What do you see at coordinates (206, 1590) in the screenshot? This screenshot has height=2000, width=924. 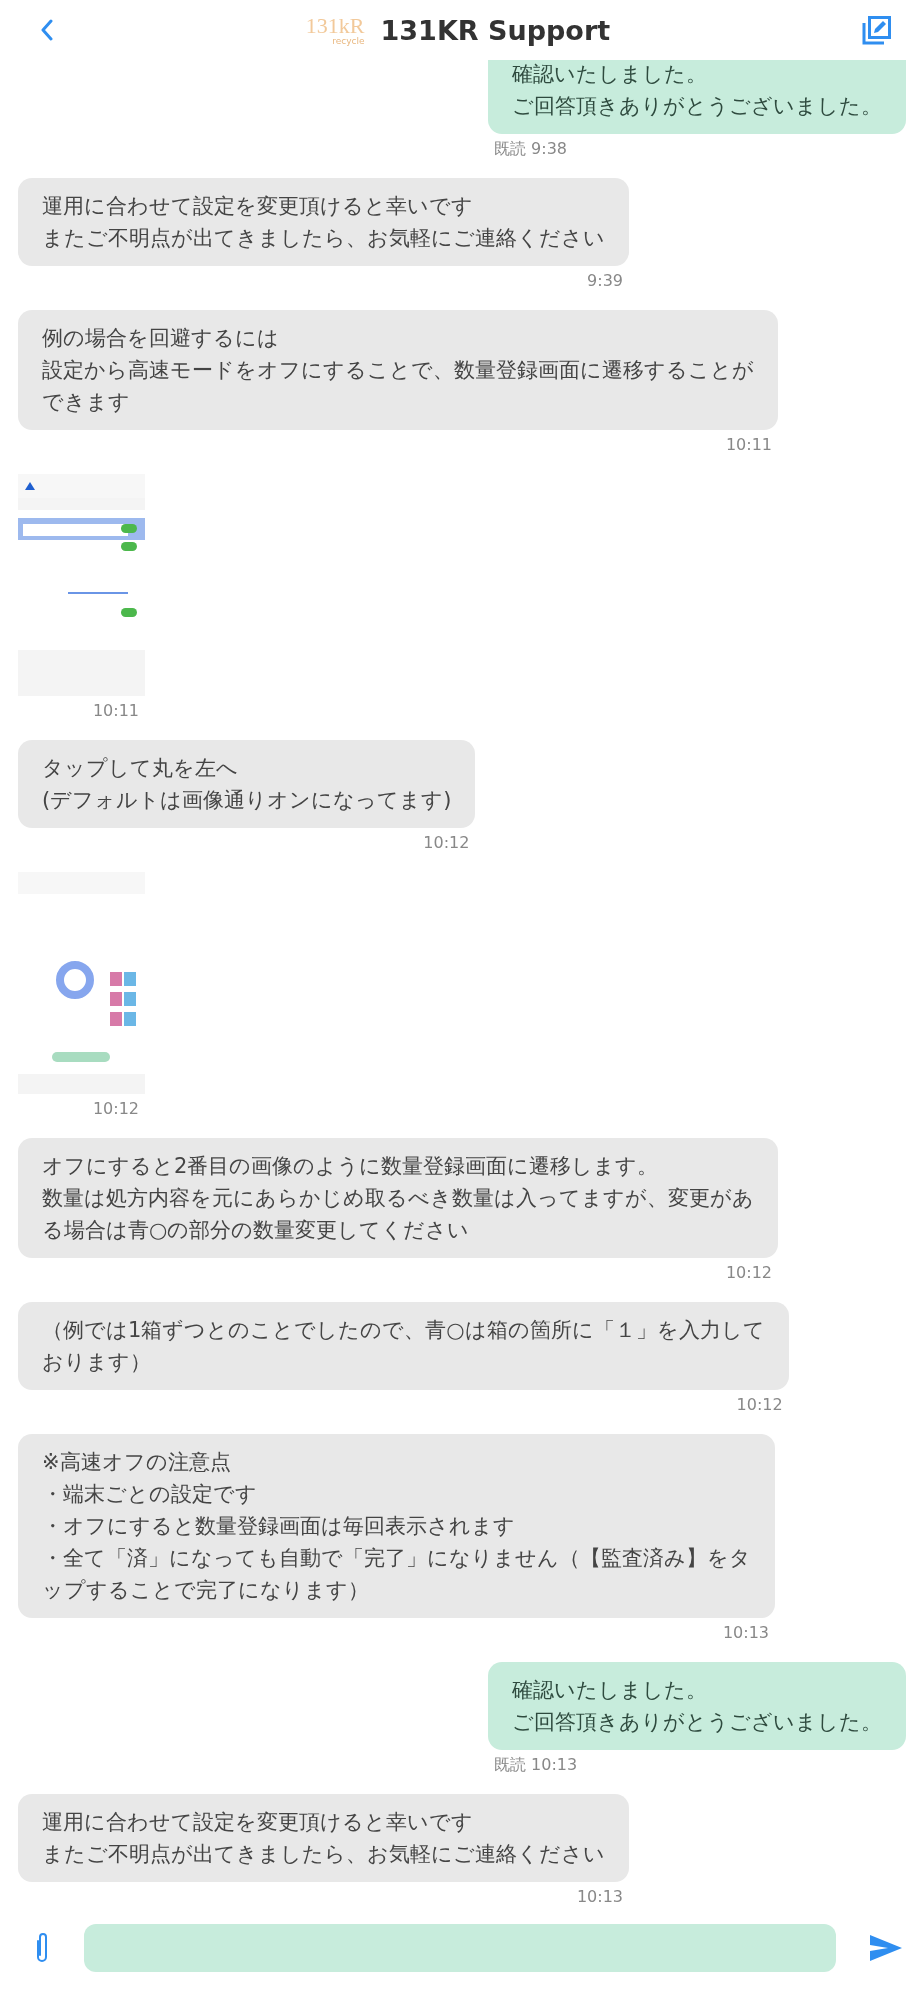 I see `message-line: ップすることで完了になります）` at bounding box center [206, 1590].